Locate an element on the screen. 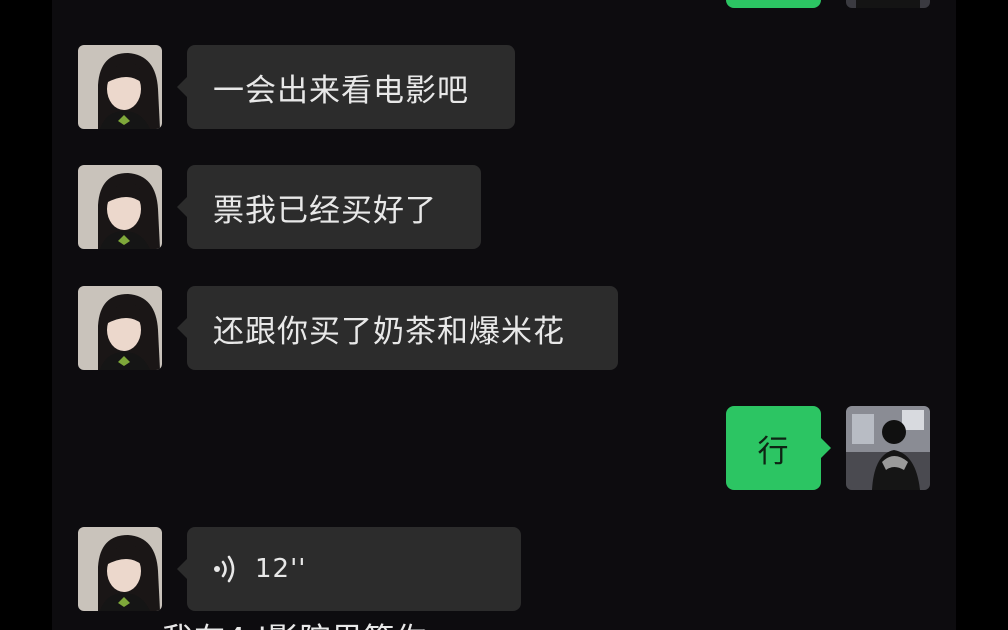  message-bubble-incoming: 一会出来看电影吧 is located at coordinates (346, 87).